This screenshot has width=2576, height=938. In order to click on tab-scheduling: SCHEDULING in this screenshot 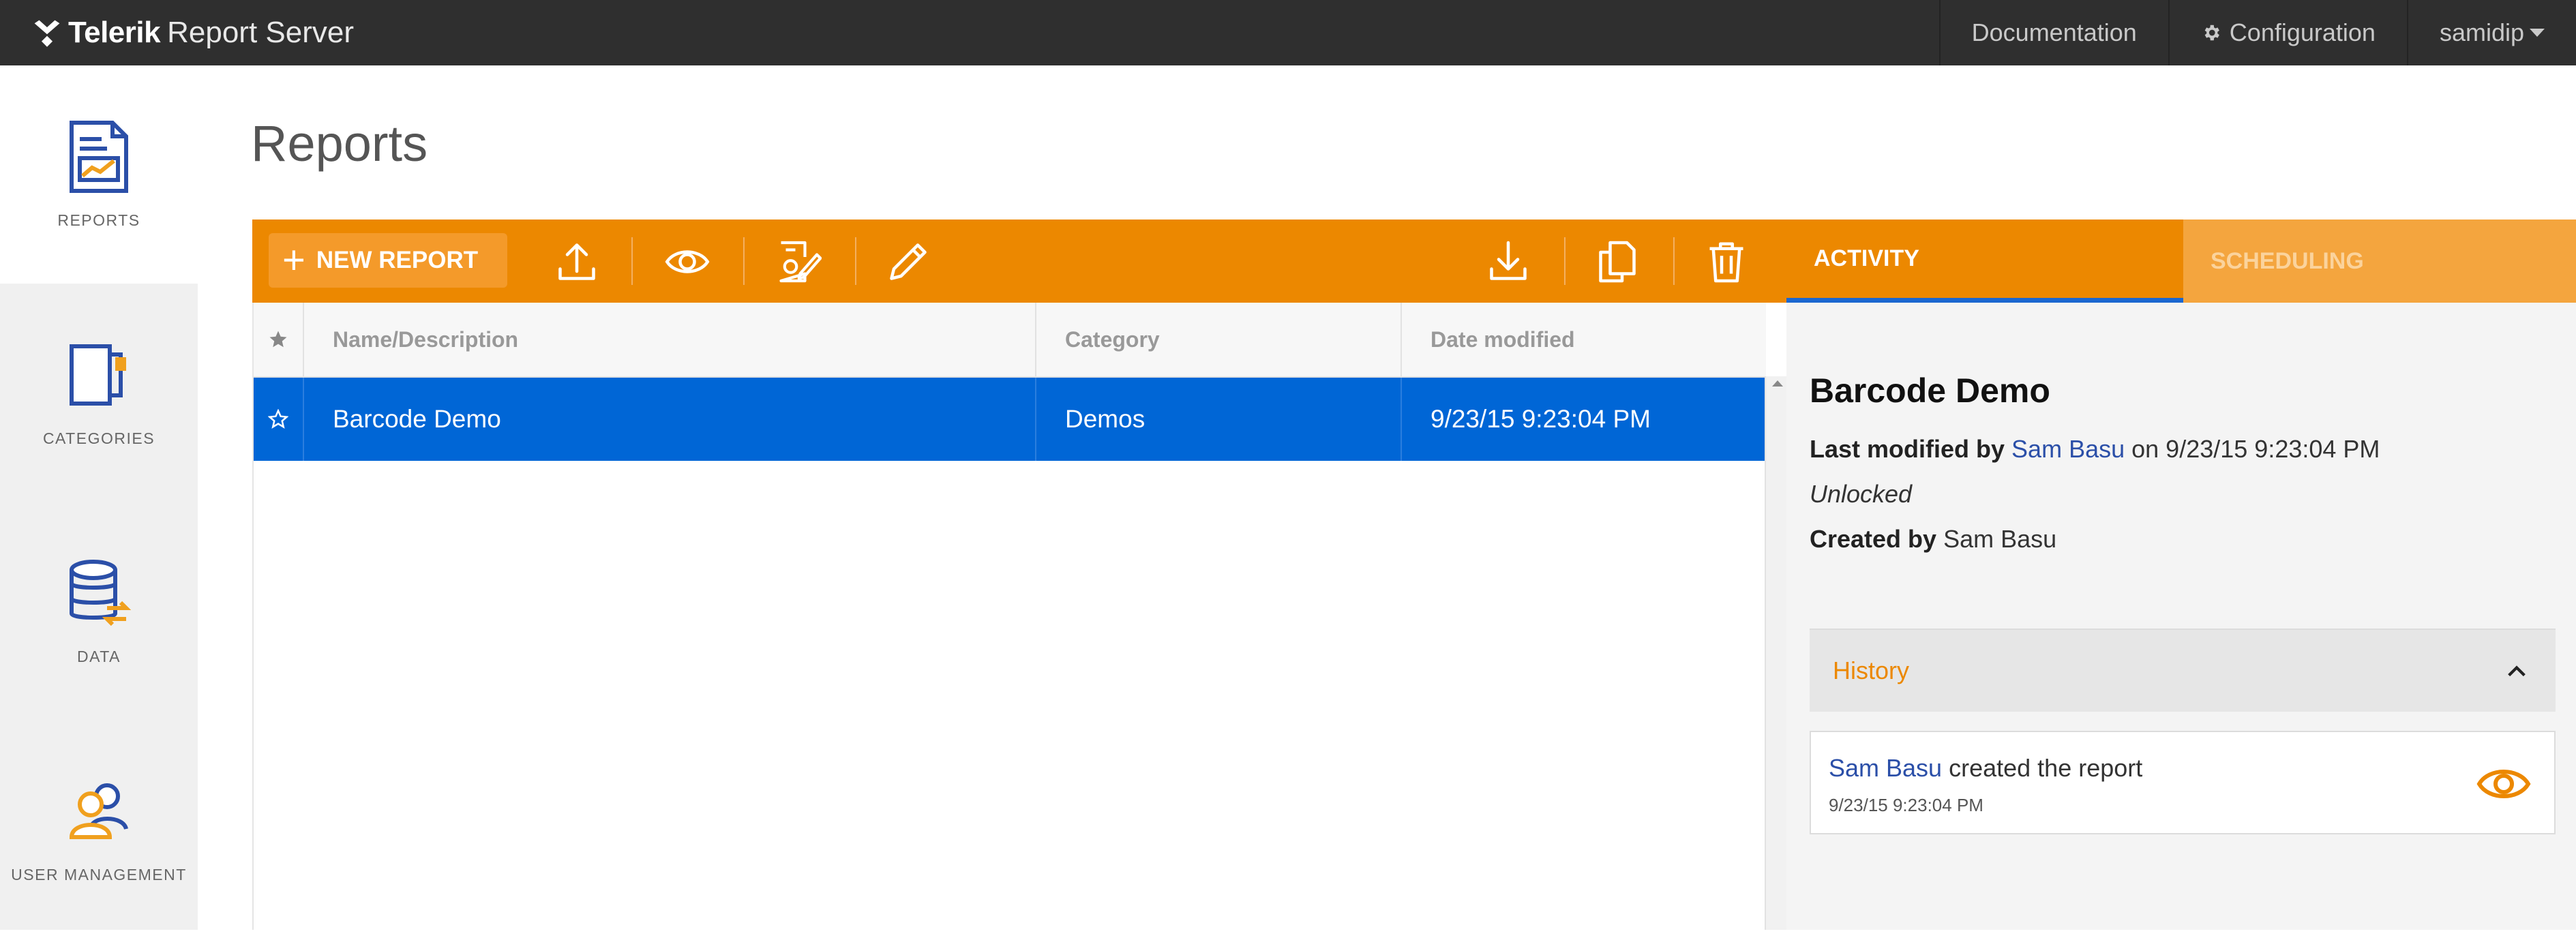, I will do `click(2379, 261)`.